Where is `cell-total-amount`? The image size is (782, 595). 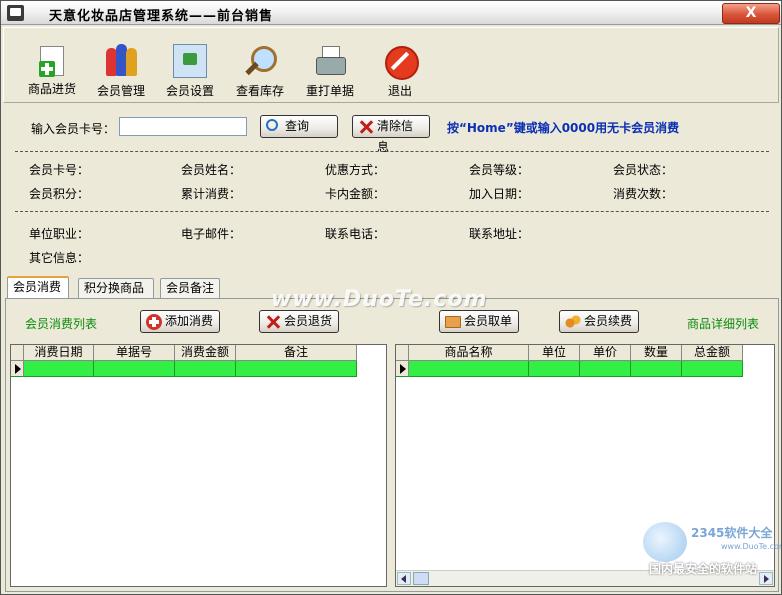 cell-total-amount is located at coordinates (712, 369).